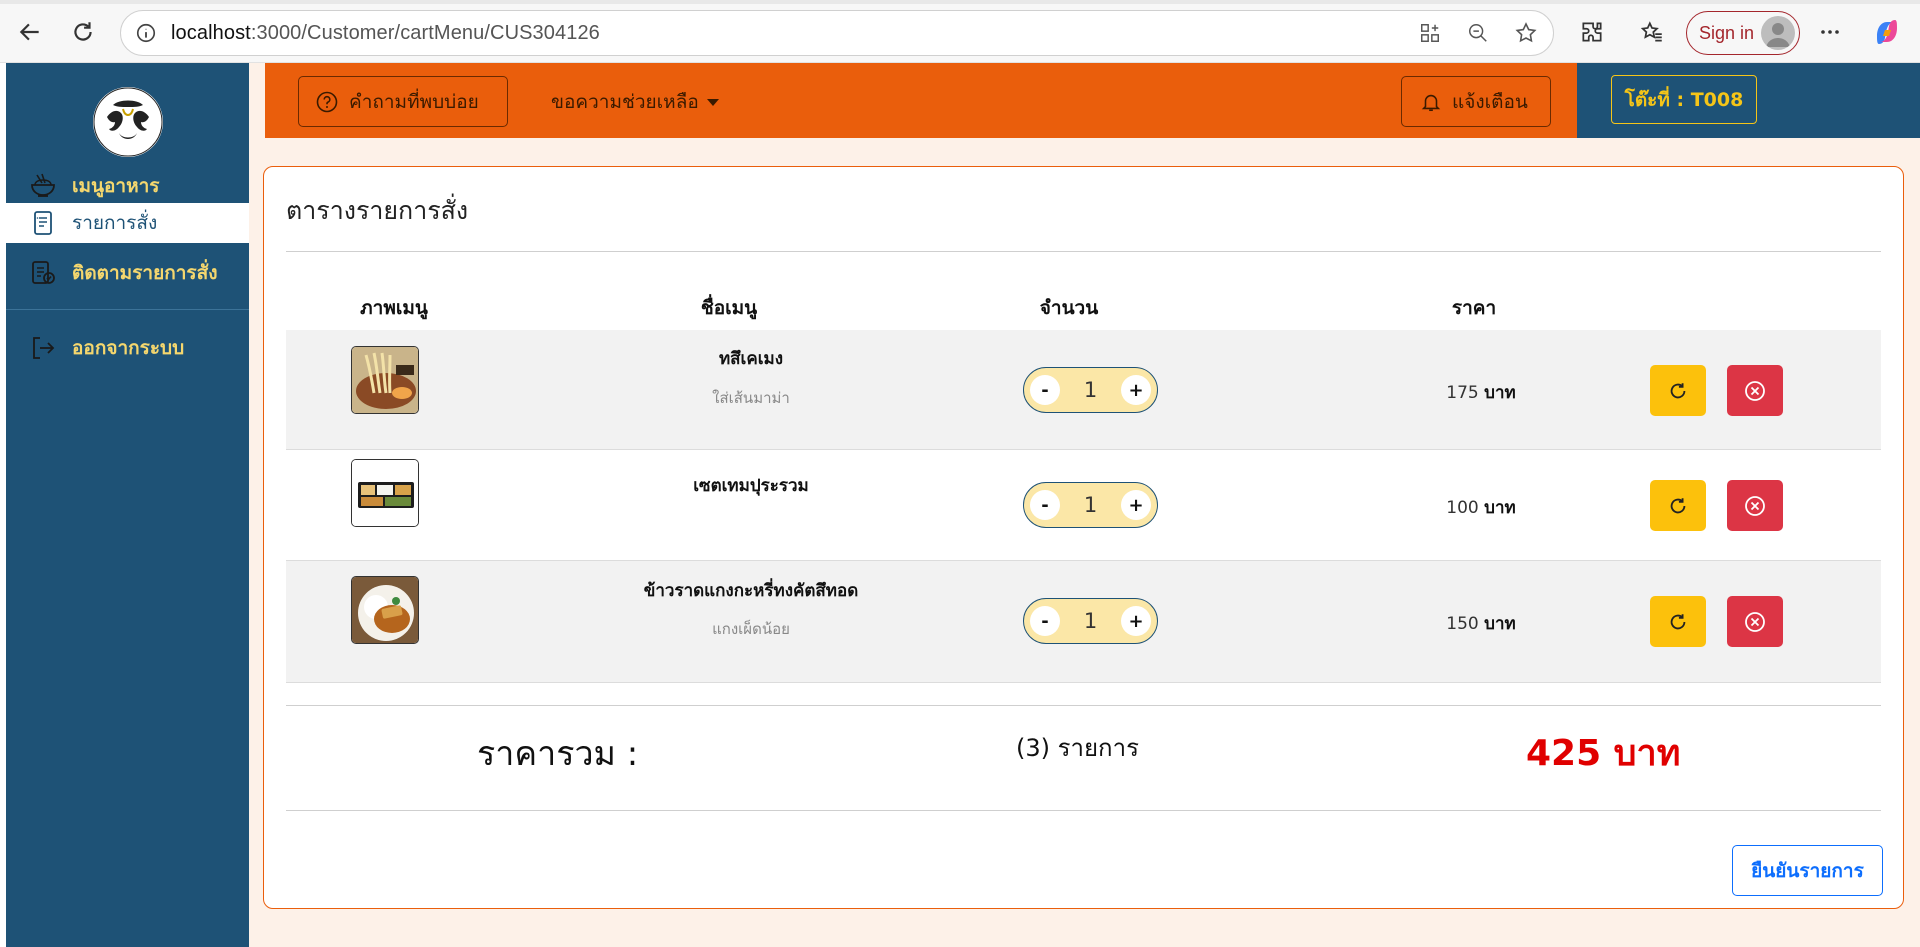 Image resolution: width=1920 pixels, height=947 pixels. Describe the element at coordinates (751, 629) in the screenshot. I see `item-note: แกงเผ็ดน้อย` at that location.